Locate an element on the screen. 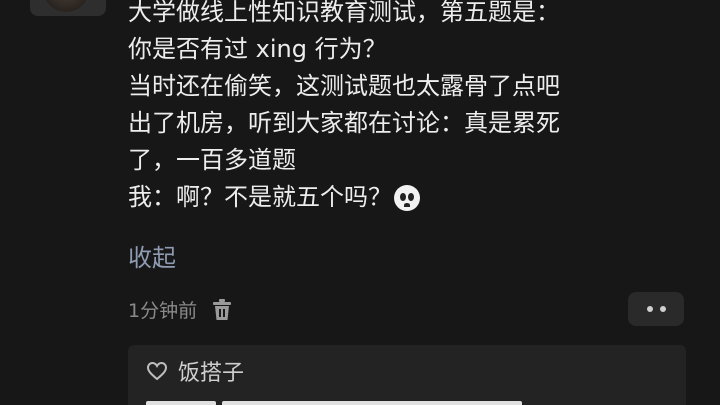 This screenshot has width=720, height=405. comment-line-last: 我：啊？不是就五个吗？ is located at coordinates (274, 197).